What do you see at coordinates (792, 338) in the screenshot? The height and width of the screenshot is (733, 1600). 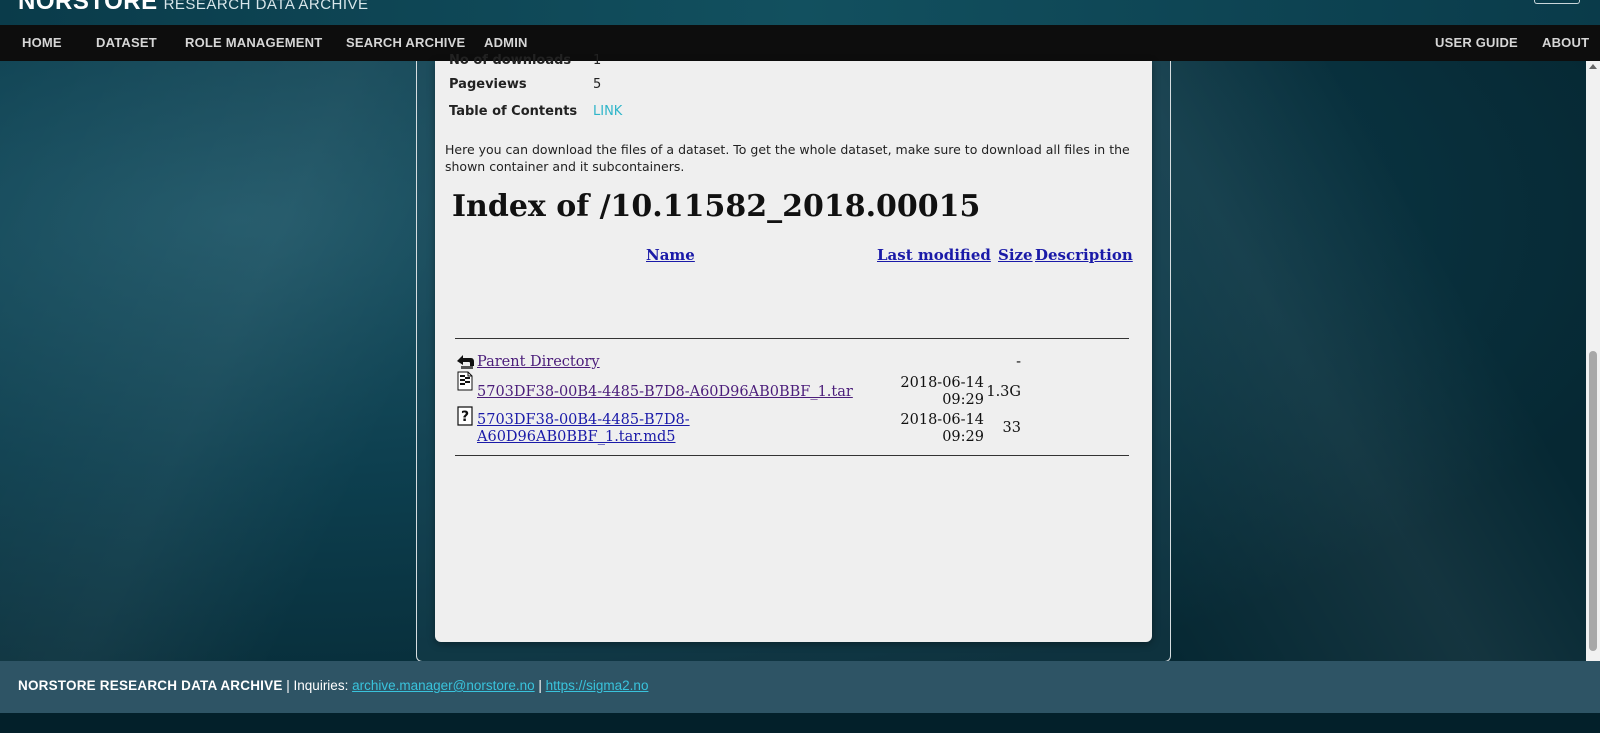 I see `table-divider-top` at bounding box center [792, 338].